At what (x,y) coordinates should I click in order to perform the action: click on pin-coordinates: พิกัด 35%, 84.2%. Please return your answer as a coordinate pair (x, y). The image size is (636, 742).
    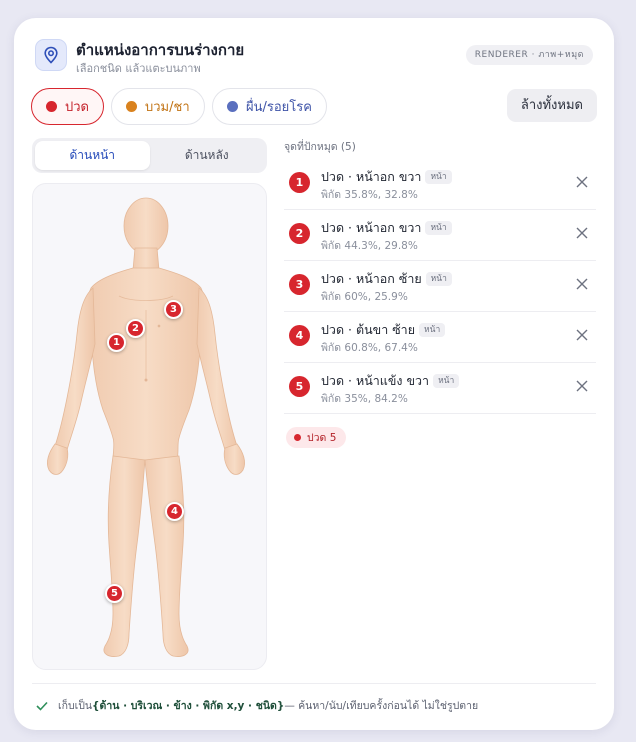
    Looking at the image, I should click on (364, 399).